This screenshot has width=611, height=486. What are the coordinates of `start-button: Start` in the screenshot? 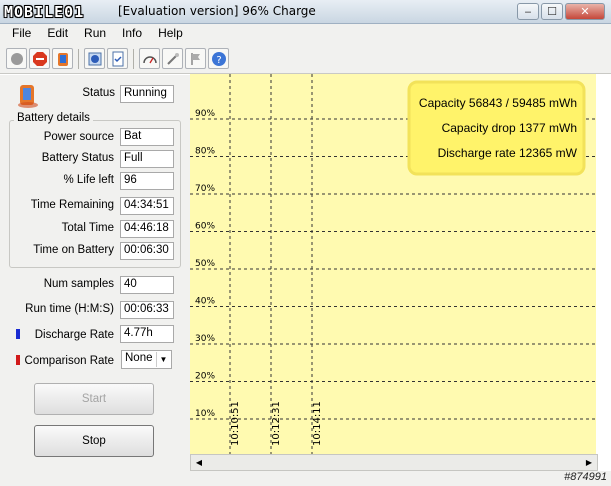 It's located at (94, 399).